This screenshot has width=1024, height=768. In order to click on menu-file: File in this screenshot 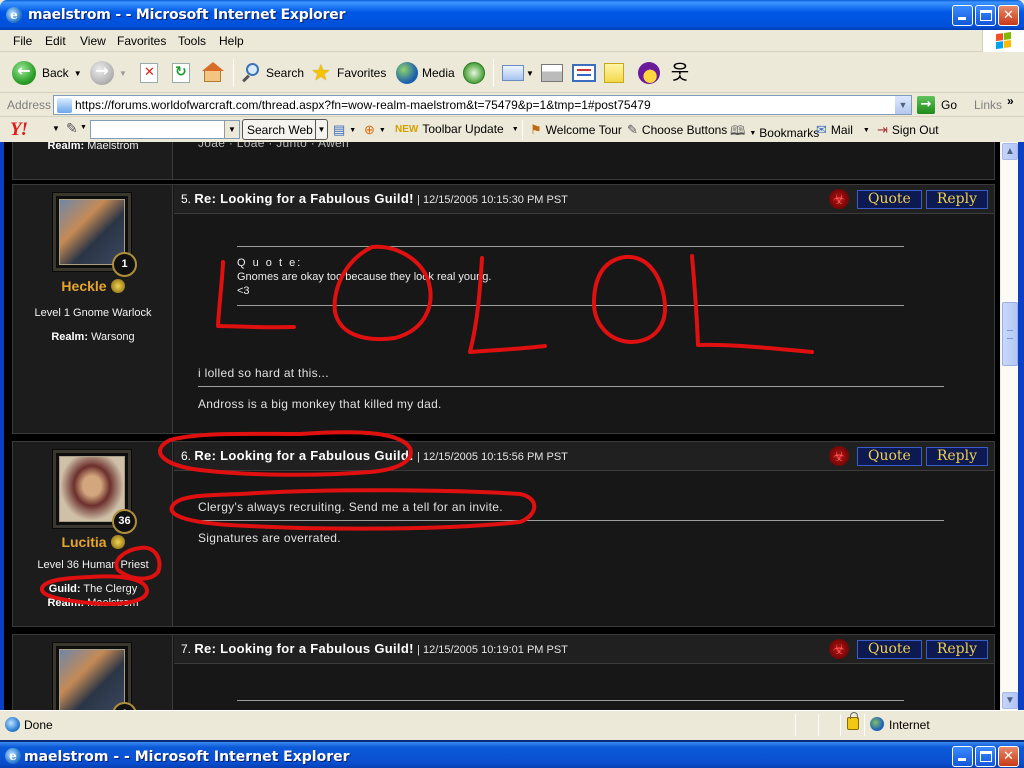, I will do `click(22, 41)`.